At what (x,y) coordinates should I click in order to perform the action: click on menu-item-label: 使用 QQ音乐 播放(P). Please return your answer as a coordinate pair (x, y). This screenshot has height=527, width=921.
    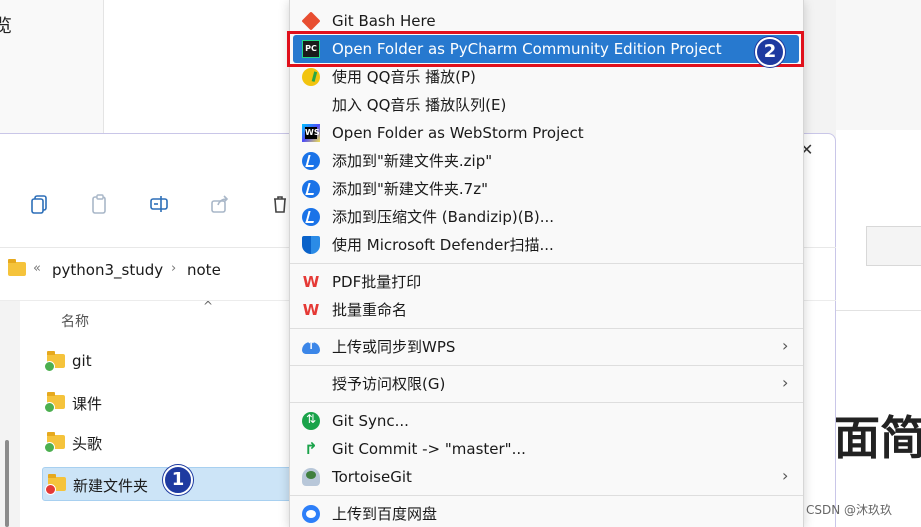
    Looking at the image, I should click on (404, 77).